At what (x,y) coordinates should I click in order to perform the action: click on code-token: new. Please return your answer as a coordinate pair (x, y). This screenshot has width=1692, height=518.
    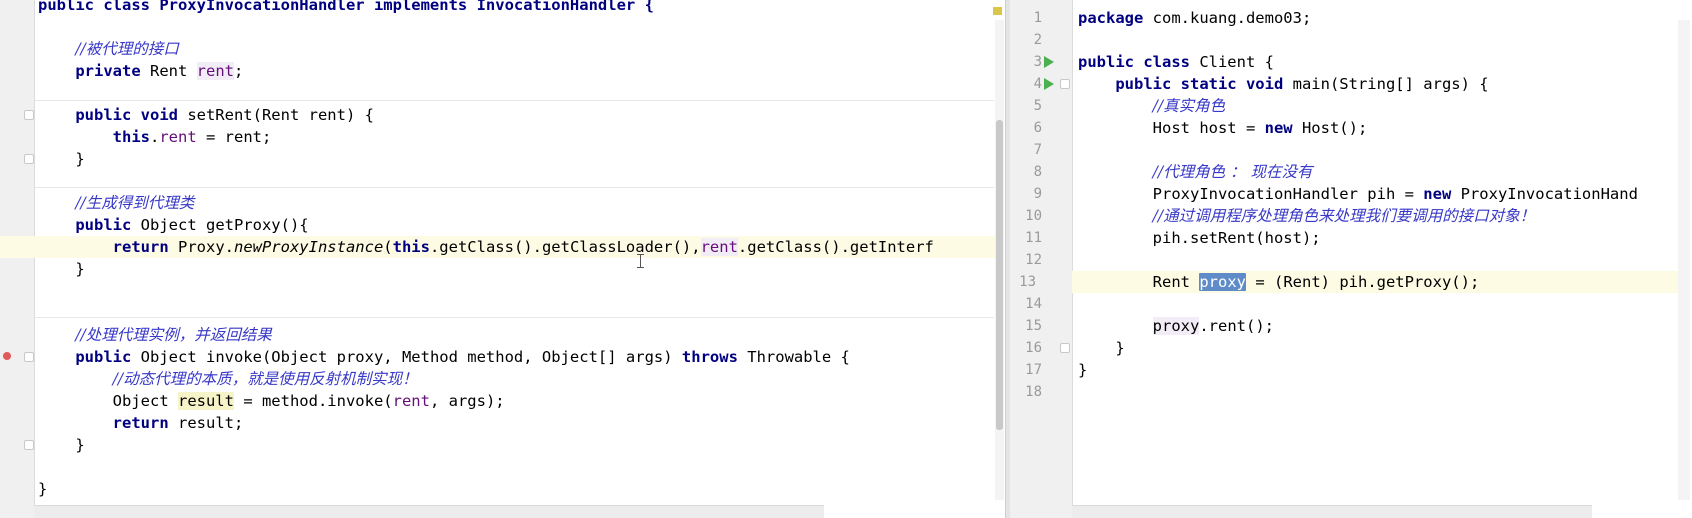
    Looking at the image, I should click on (1437, 194).